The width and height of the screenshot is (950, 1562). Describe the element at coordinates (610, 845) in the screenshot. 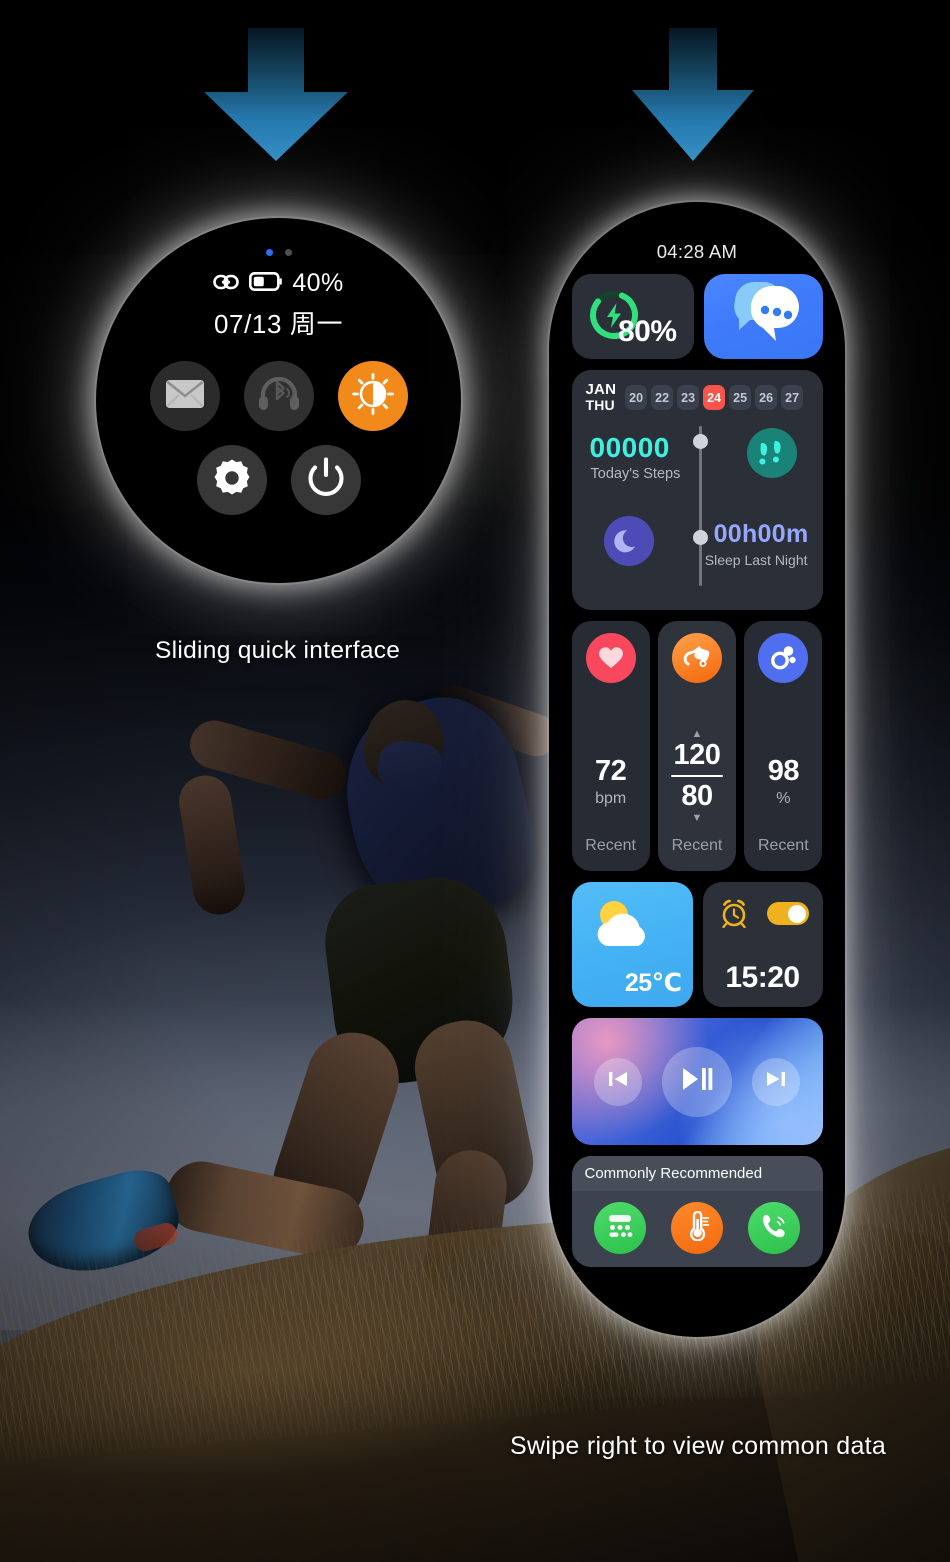

I see `heart-rate-footer: Recent` at that location.